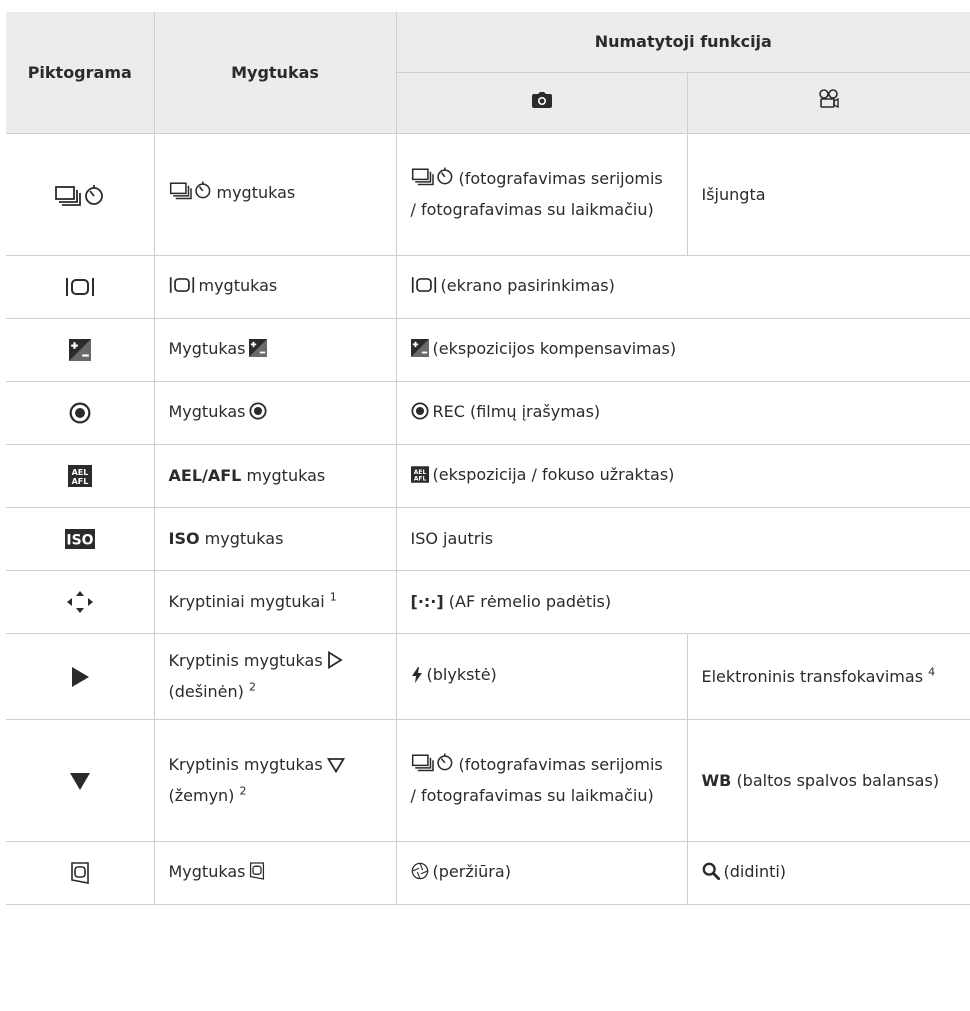 The image size is (970, 1011). I want to click on button-cell: AEL/AFL mygtukas, so click(275, 476).